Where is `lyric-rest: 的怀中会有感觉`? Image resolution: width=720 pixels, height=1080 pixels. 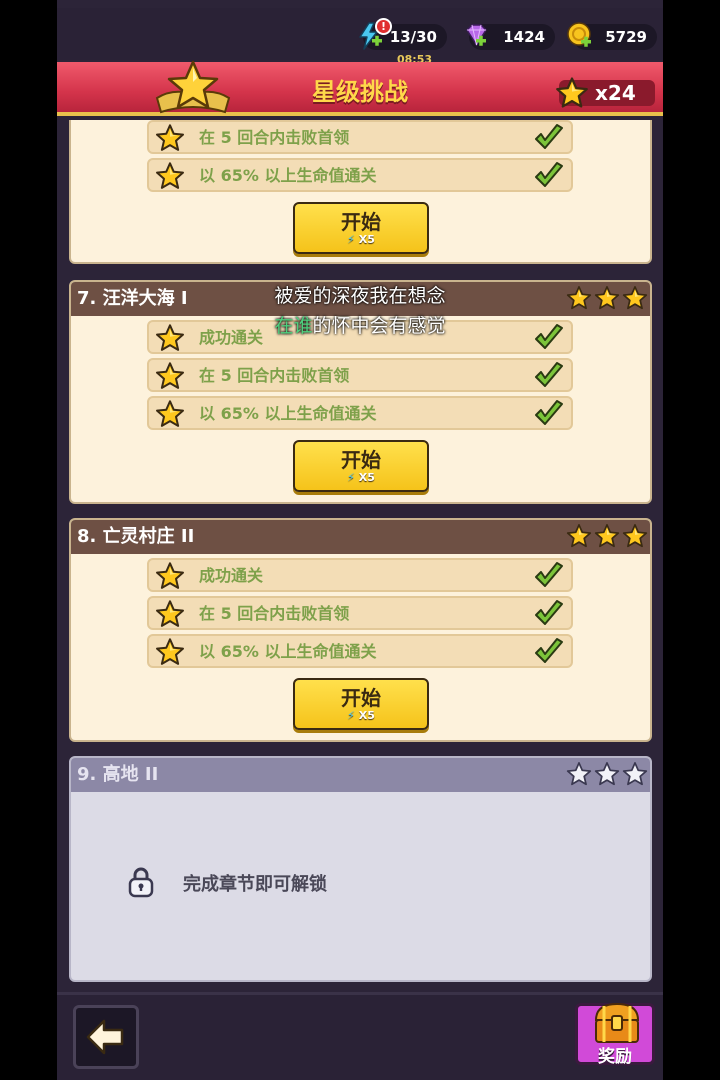 lyric-rest: 的怀中会有感觉 is located at coordinates (379, 326).